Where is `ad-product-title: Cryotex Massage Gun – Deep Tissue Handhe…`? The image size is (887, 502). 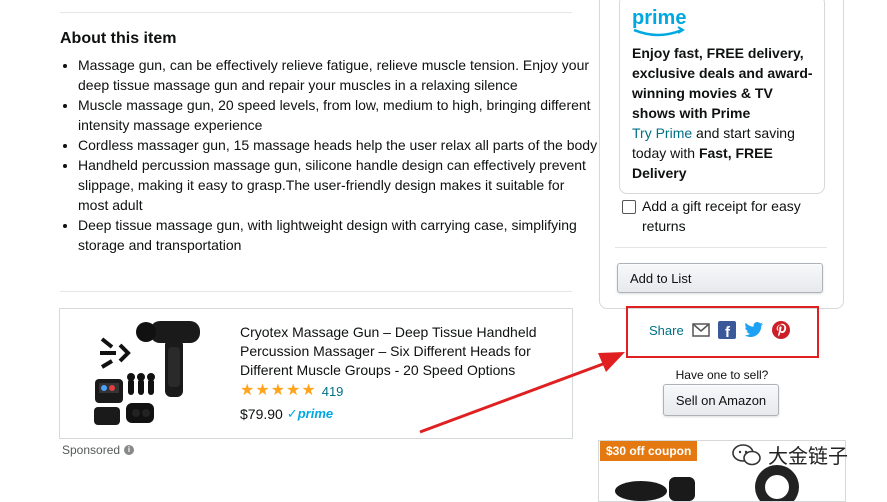 ad-product-title: Cryotex Massage Gun – Deep Tissue Handhe… is located at coordinates (400, 351).